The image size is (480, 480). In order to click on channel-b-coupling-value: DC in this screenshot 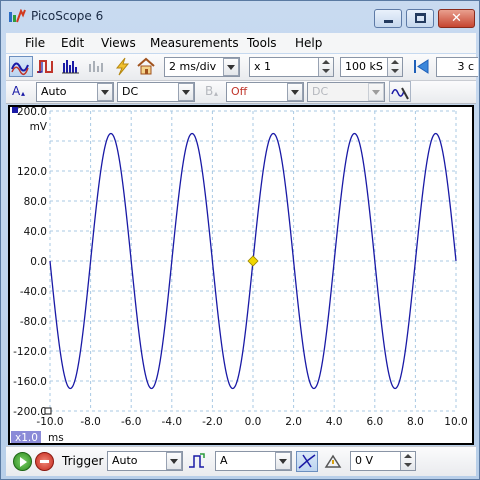, I will do `click(320, 91)`.